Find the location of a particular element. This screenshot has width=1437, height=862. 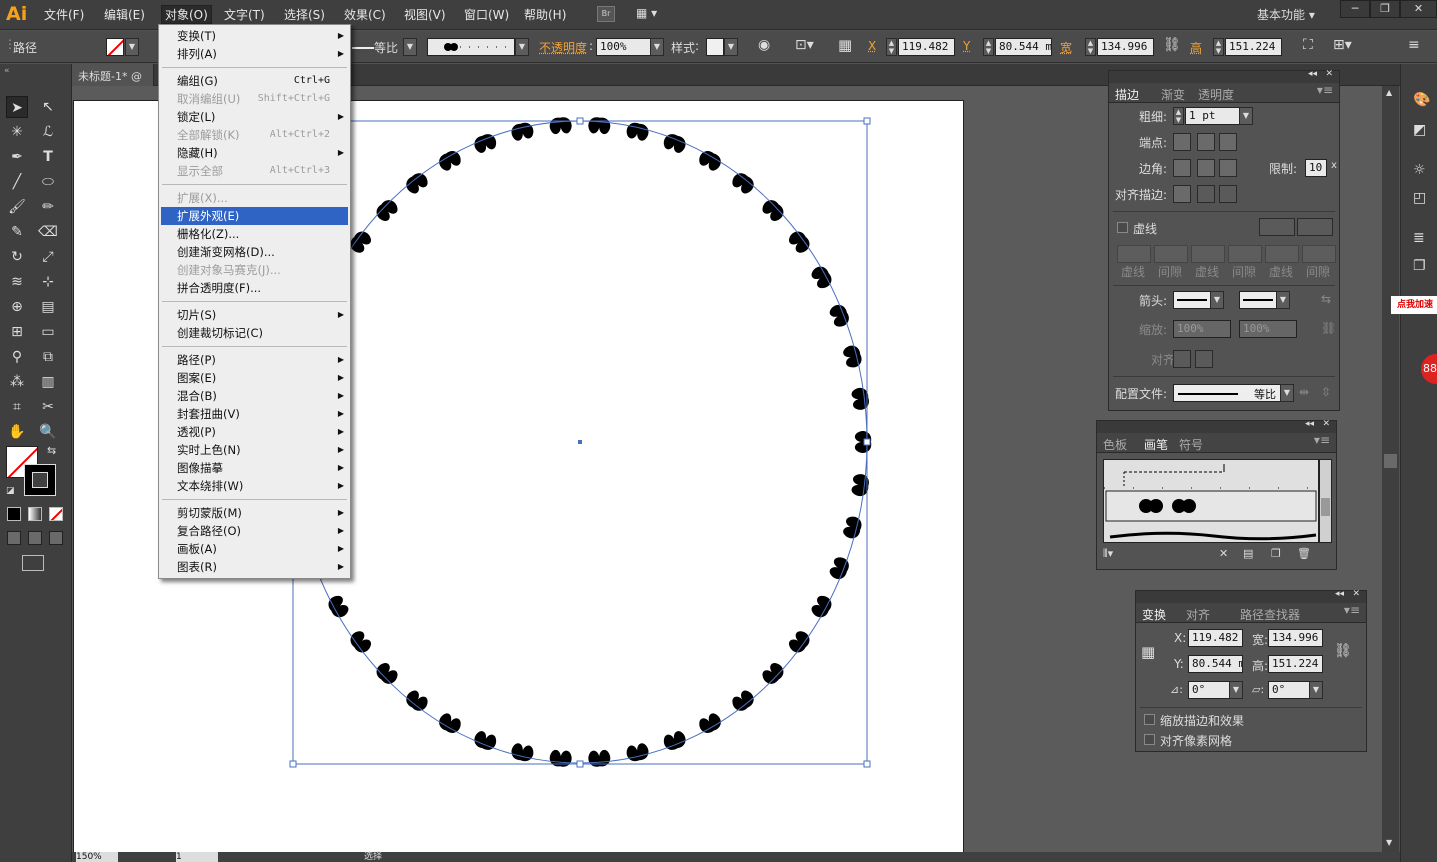

graphic-styles-icon: ◰ is located at coordinates (1419, 198).